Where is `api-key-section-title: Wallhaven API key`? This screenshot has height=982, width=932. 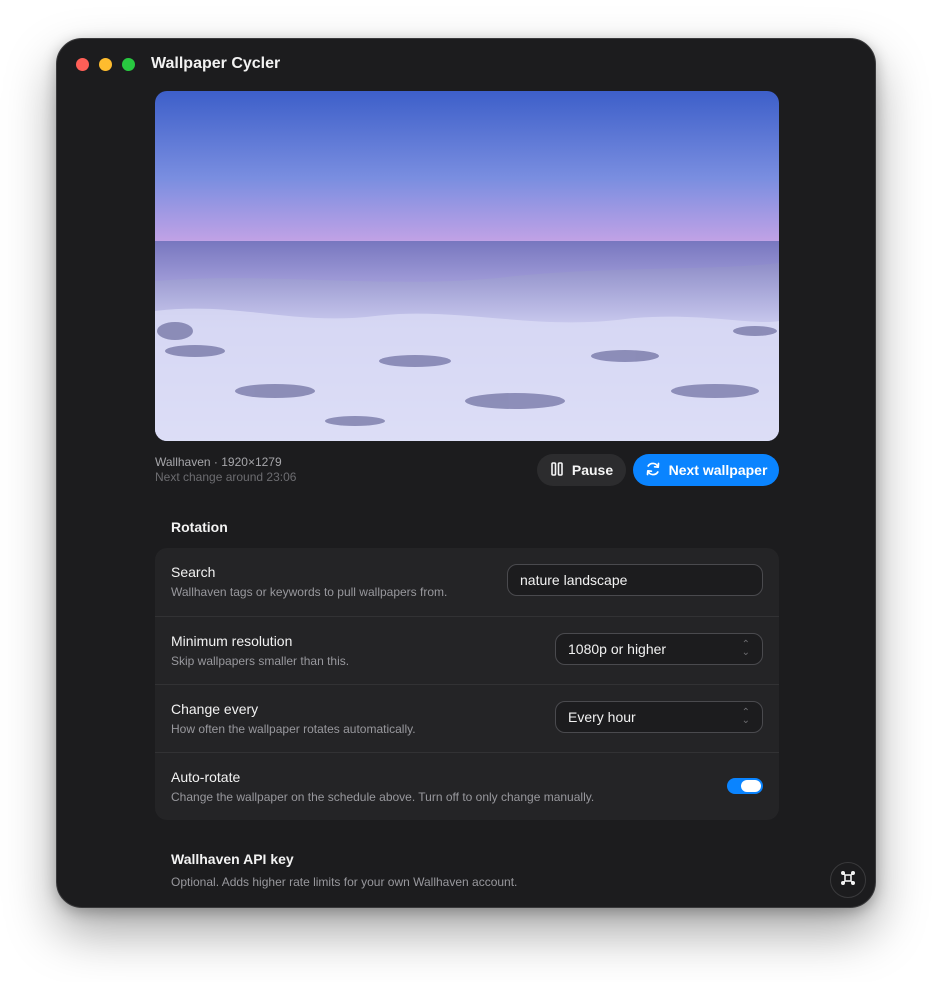
api-key-section-title: Wallhaven API key is located at coordinates (232, 859).